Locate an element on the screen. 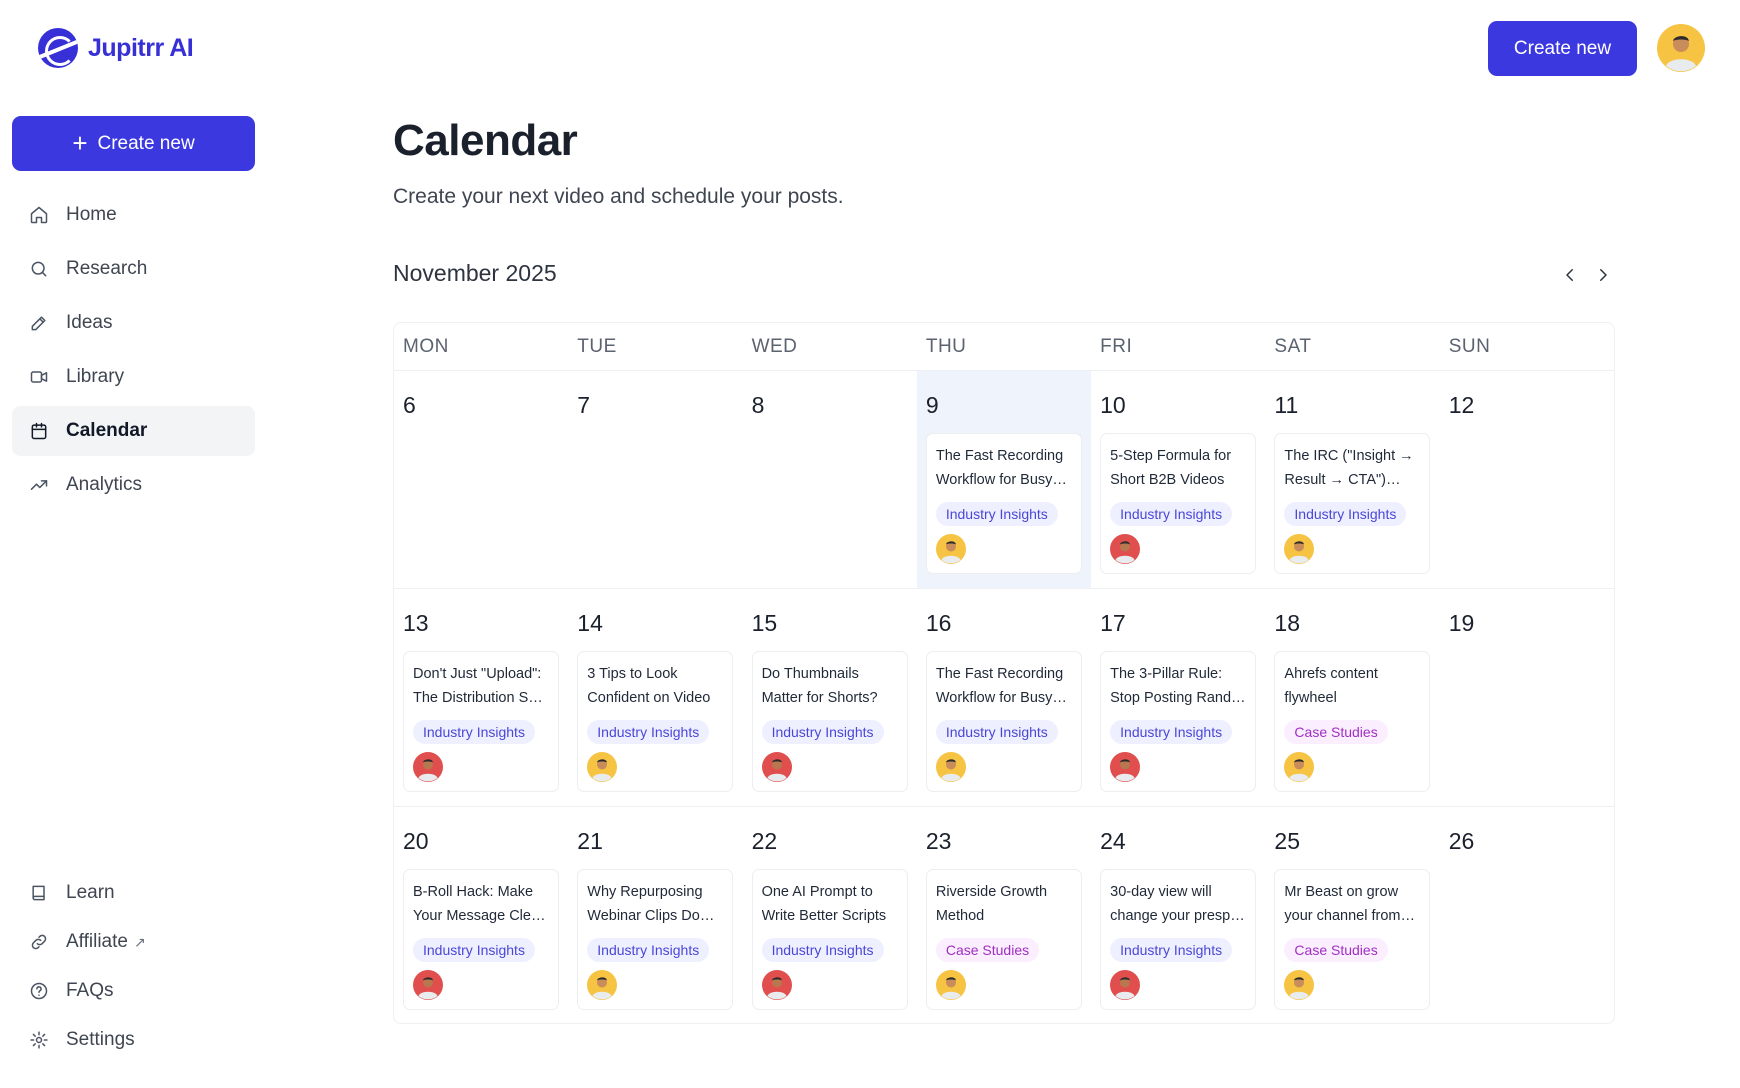  sidebar-item-research: Research is located at coordinates (133, 269).